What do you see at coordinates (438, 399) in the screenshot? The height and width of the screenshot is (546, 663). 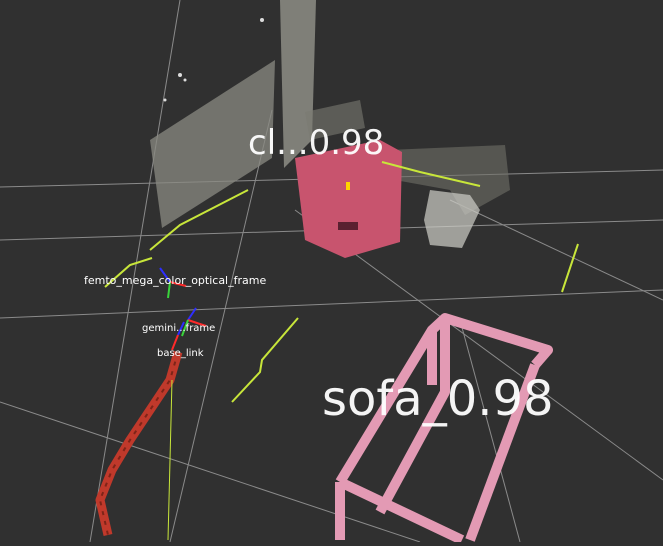 I see `sofa-label: sofa_0.98` at bounding box center [438, 399].